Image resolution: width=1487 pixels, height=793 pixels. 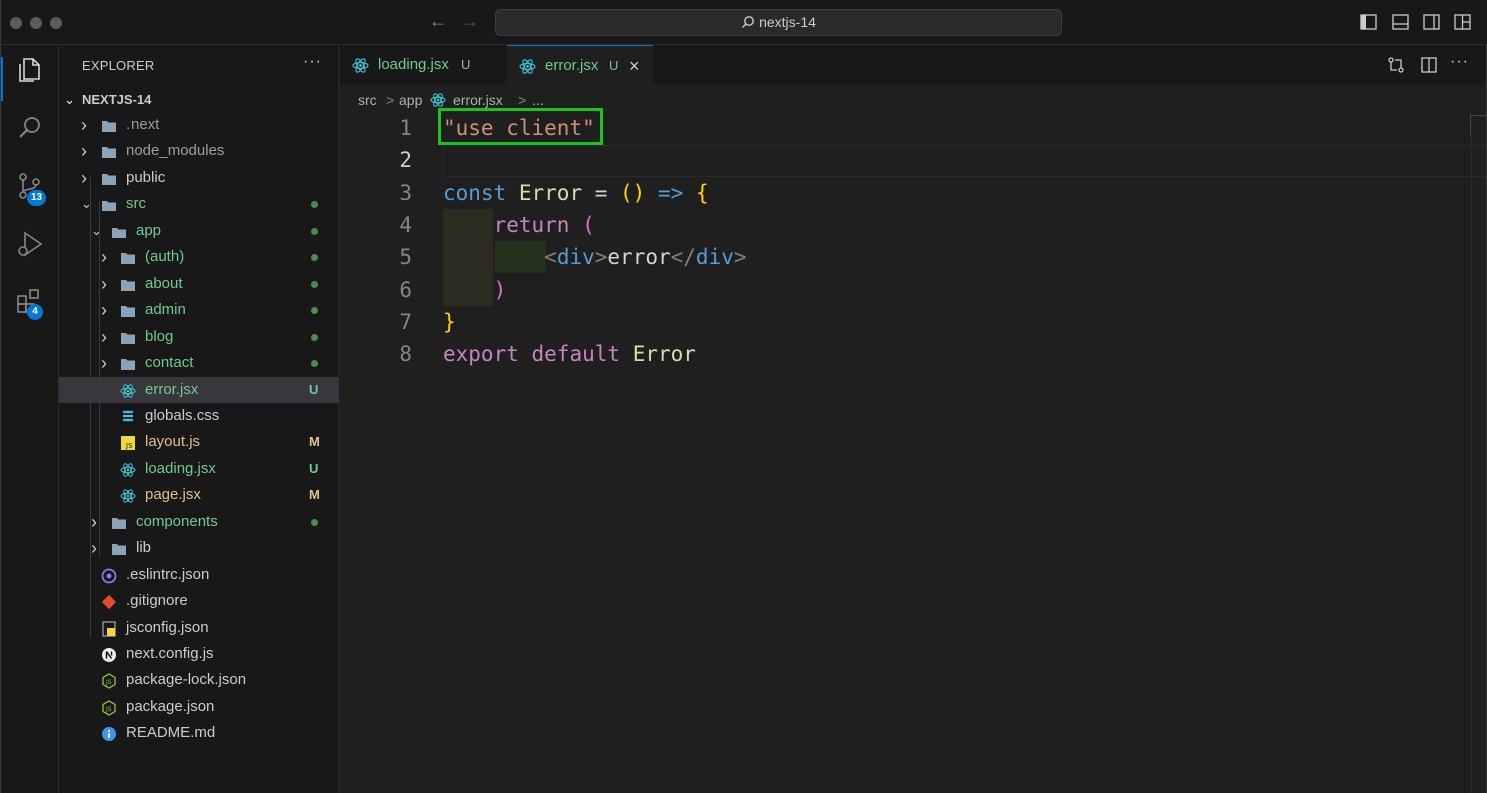 I want to click on tree-item-label: admin, so click(x=165, y=310).